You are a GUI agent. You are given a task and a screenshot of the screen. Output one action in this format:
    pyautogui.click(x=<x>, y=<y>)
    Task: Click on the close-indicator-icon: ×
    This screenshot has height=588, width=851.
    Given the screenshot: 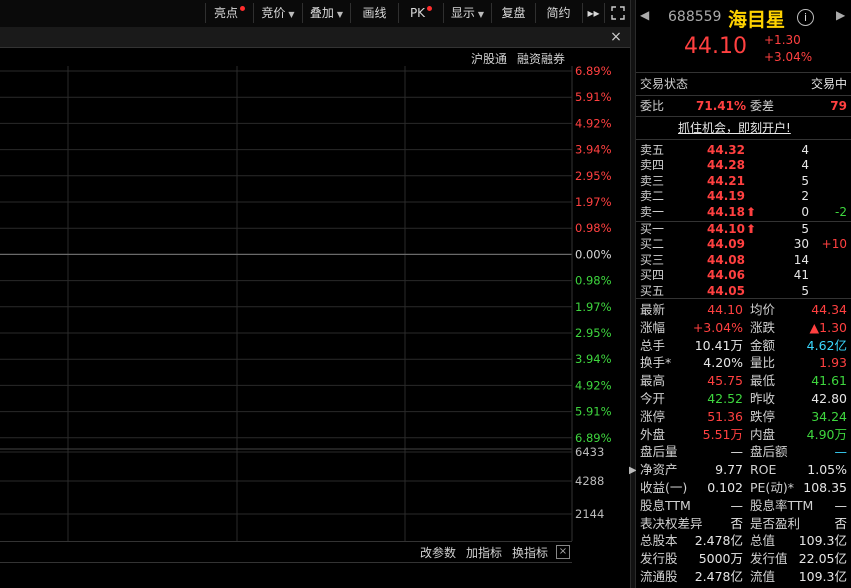 What is the action you would take?
    pyautogui.click(x=563, y=552)
    